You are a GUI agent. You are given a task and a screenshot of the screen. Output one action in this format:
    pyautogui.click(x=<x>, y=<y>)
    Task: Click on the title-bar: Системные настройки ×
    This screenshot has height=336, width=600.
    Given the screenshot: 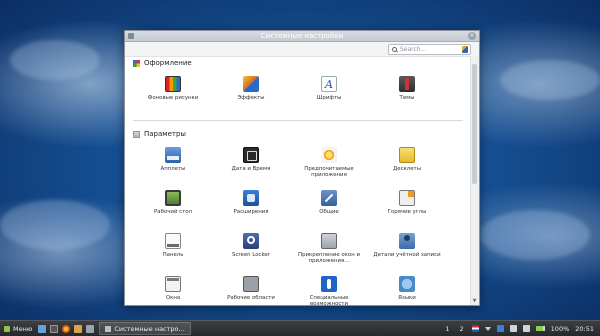 What is the action you would take?
    pyautogui.click(x=302, y=36)
    